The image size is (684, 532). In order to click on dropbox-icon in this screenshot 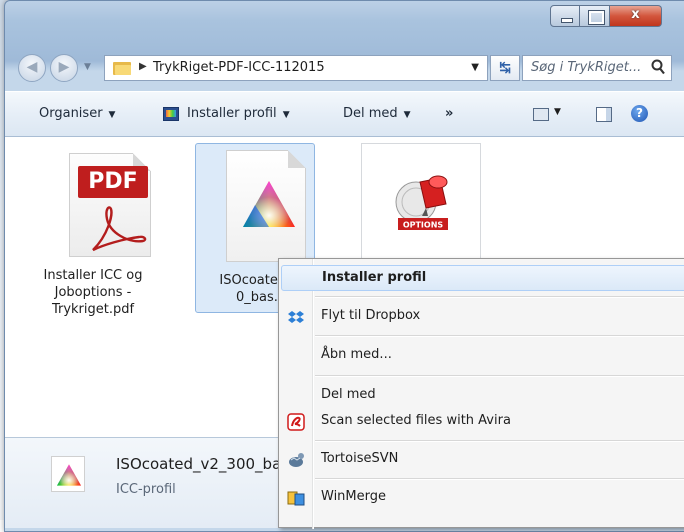, I will do `click(296, 317)`.